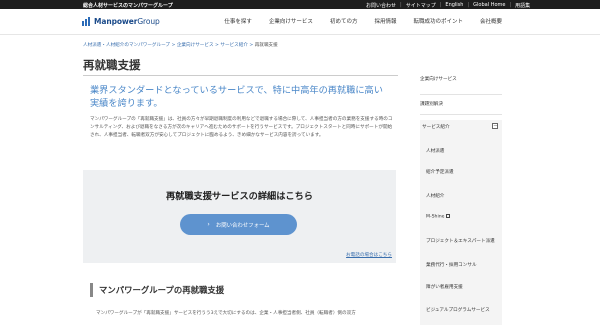  Describe the element at coordinates (86, 21) in the screenshot. I see `logo-mark-icon` at that location.